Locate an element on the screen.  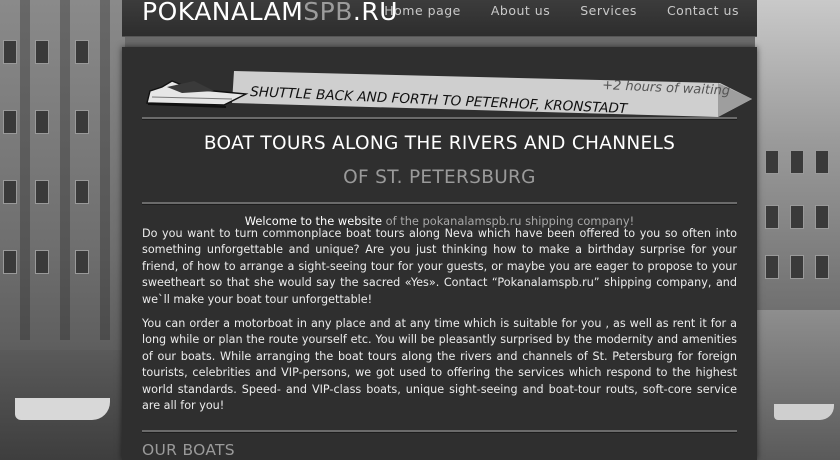
canal-water-right is located at coordinates (797, 385).